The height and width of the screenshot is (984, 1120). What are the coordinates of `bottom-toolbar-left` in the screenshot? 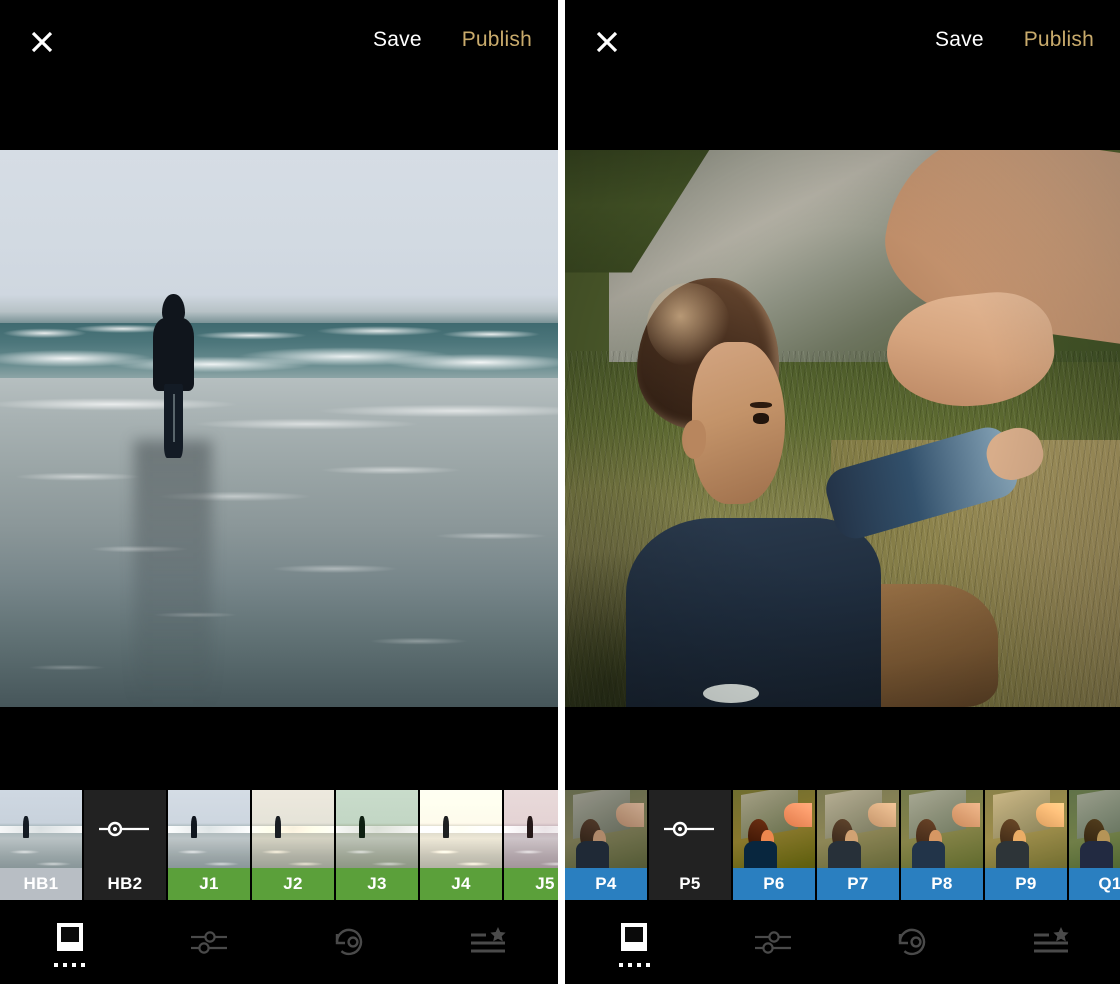 It's located at (279, 942).